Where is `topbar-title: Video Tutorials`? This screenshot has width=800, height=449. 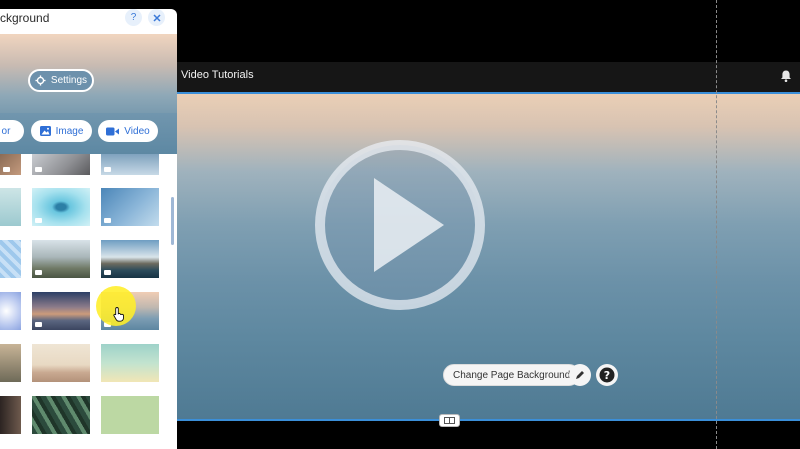 topbar-title: Video Tutorials is located at coordinates (217, 75).